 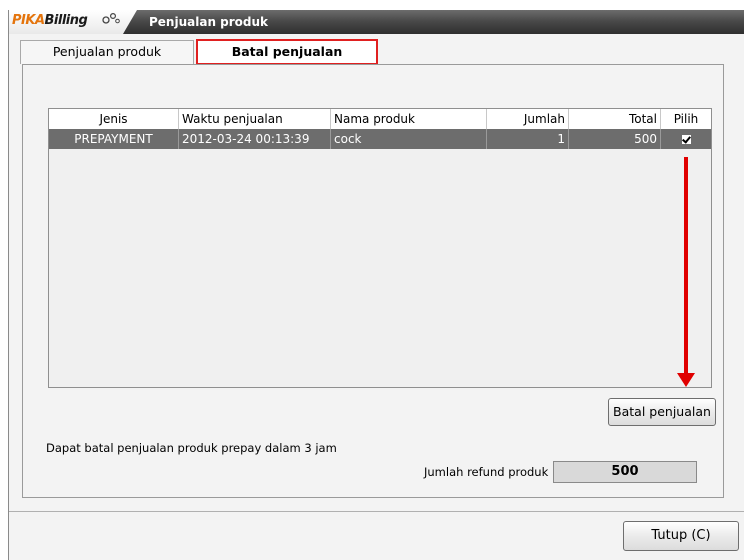 What do you see at coordinates (114, 139) in the screenshot?
I see `cell-jenis: PREPAYMENT` at bounding box center [114, 139].